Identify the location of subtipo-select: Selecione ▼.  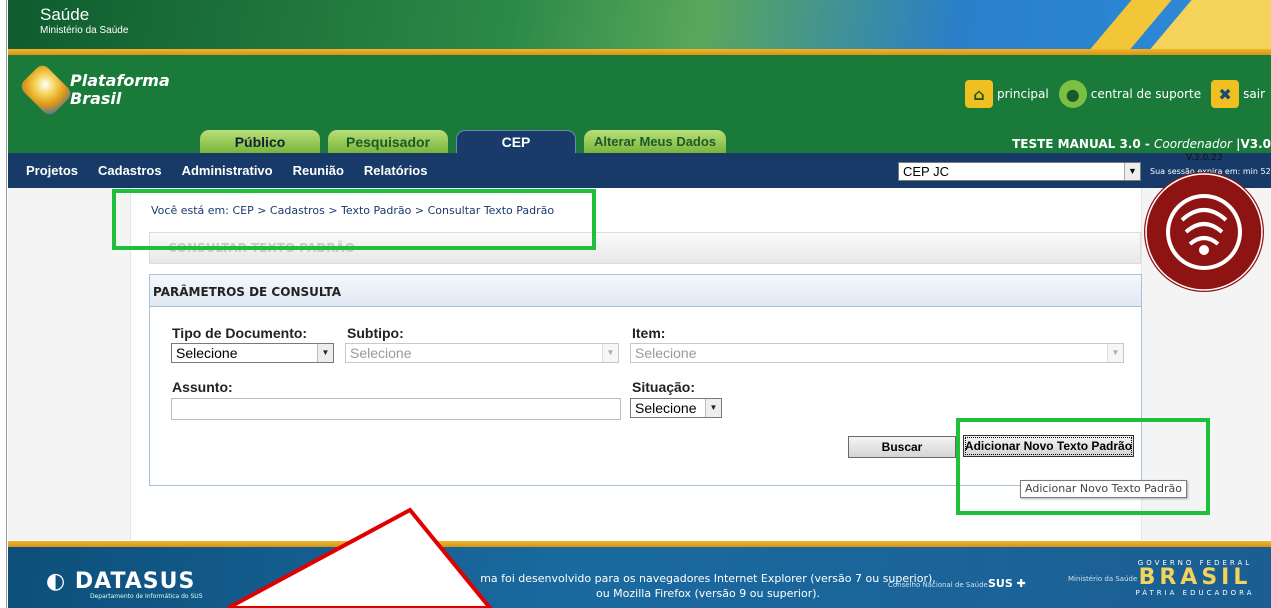
(482, 353).